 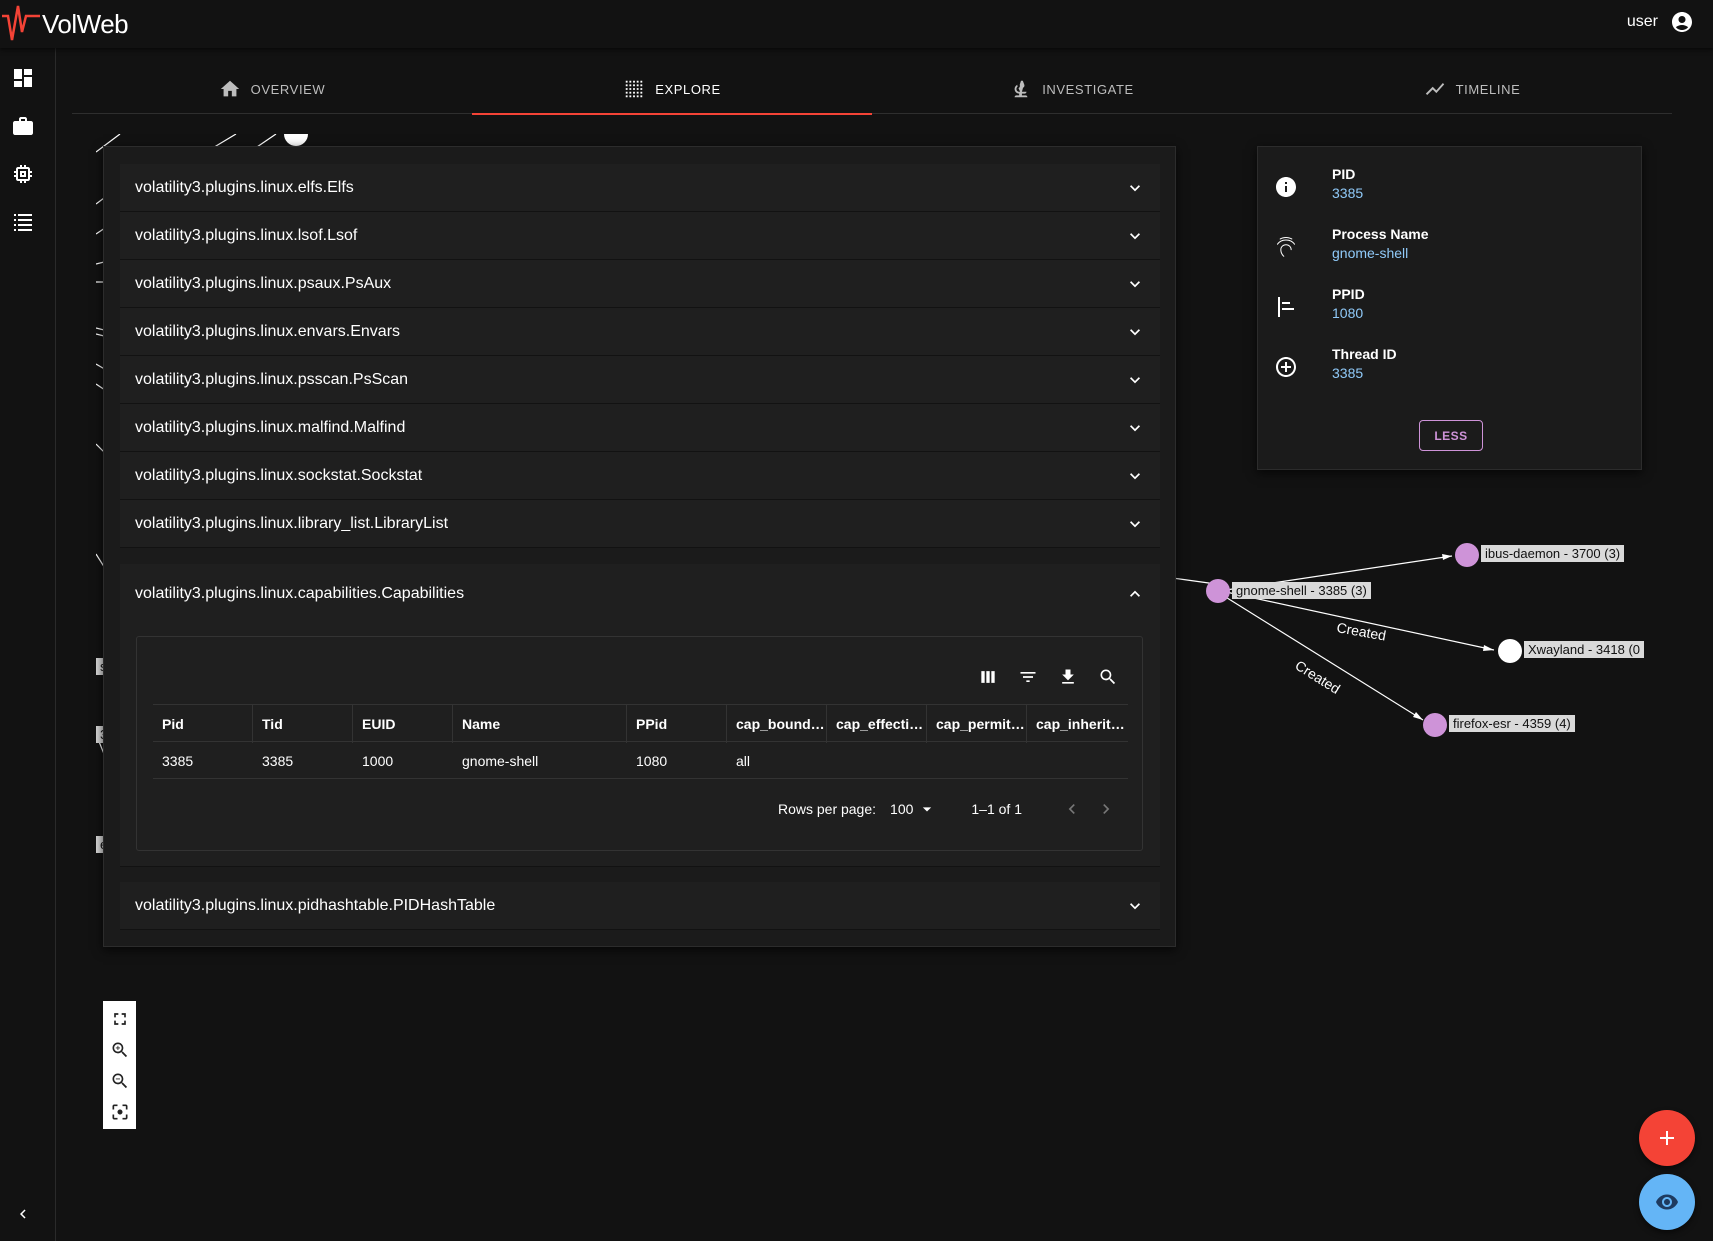 I want to click on collapse-chevron-icon, so click(x=1135, y=594).